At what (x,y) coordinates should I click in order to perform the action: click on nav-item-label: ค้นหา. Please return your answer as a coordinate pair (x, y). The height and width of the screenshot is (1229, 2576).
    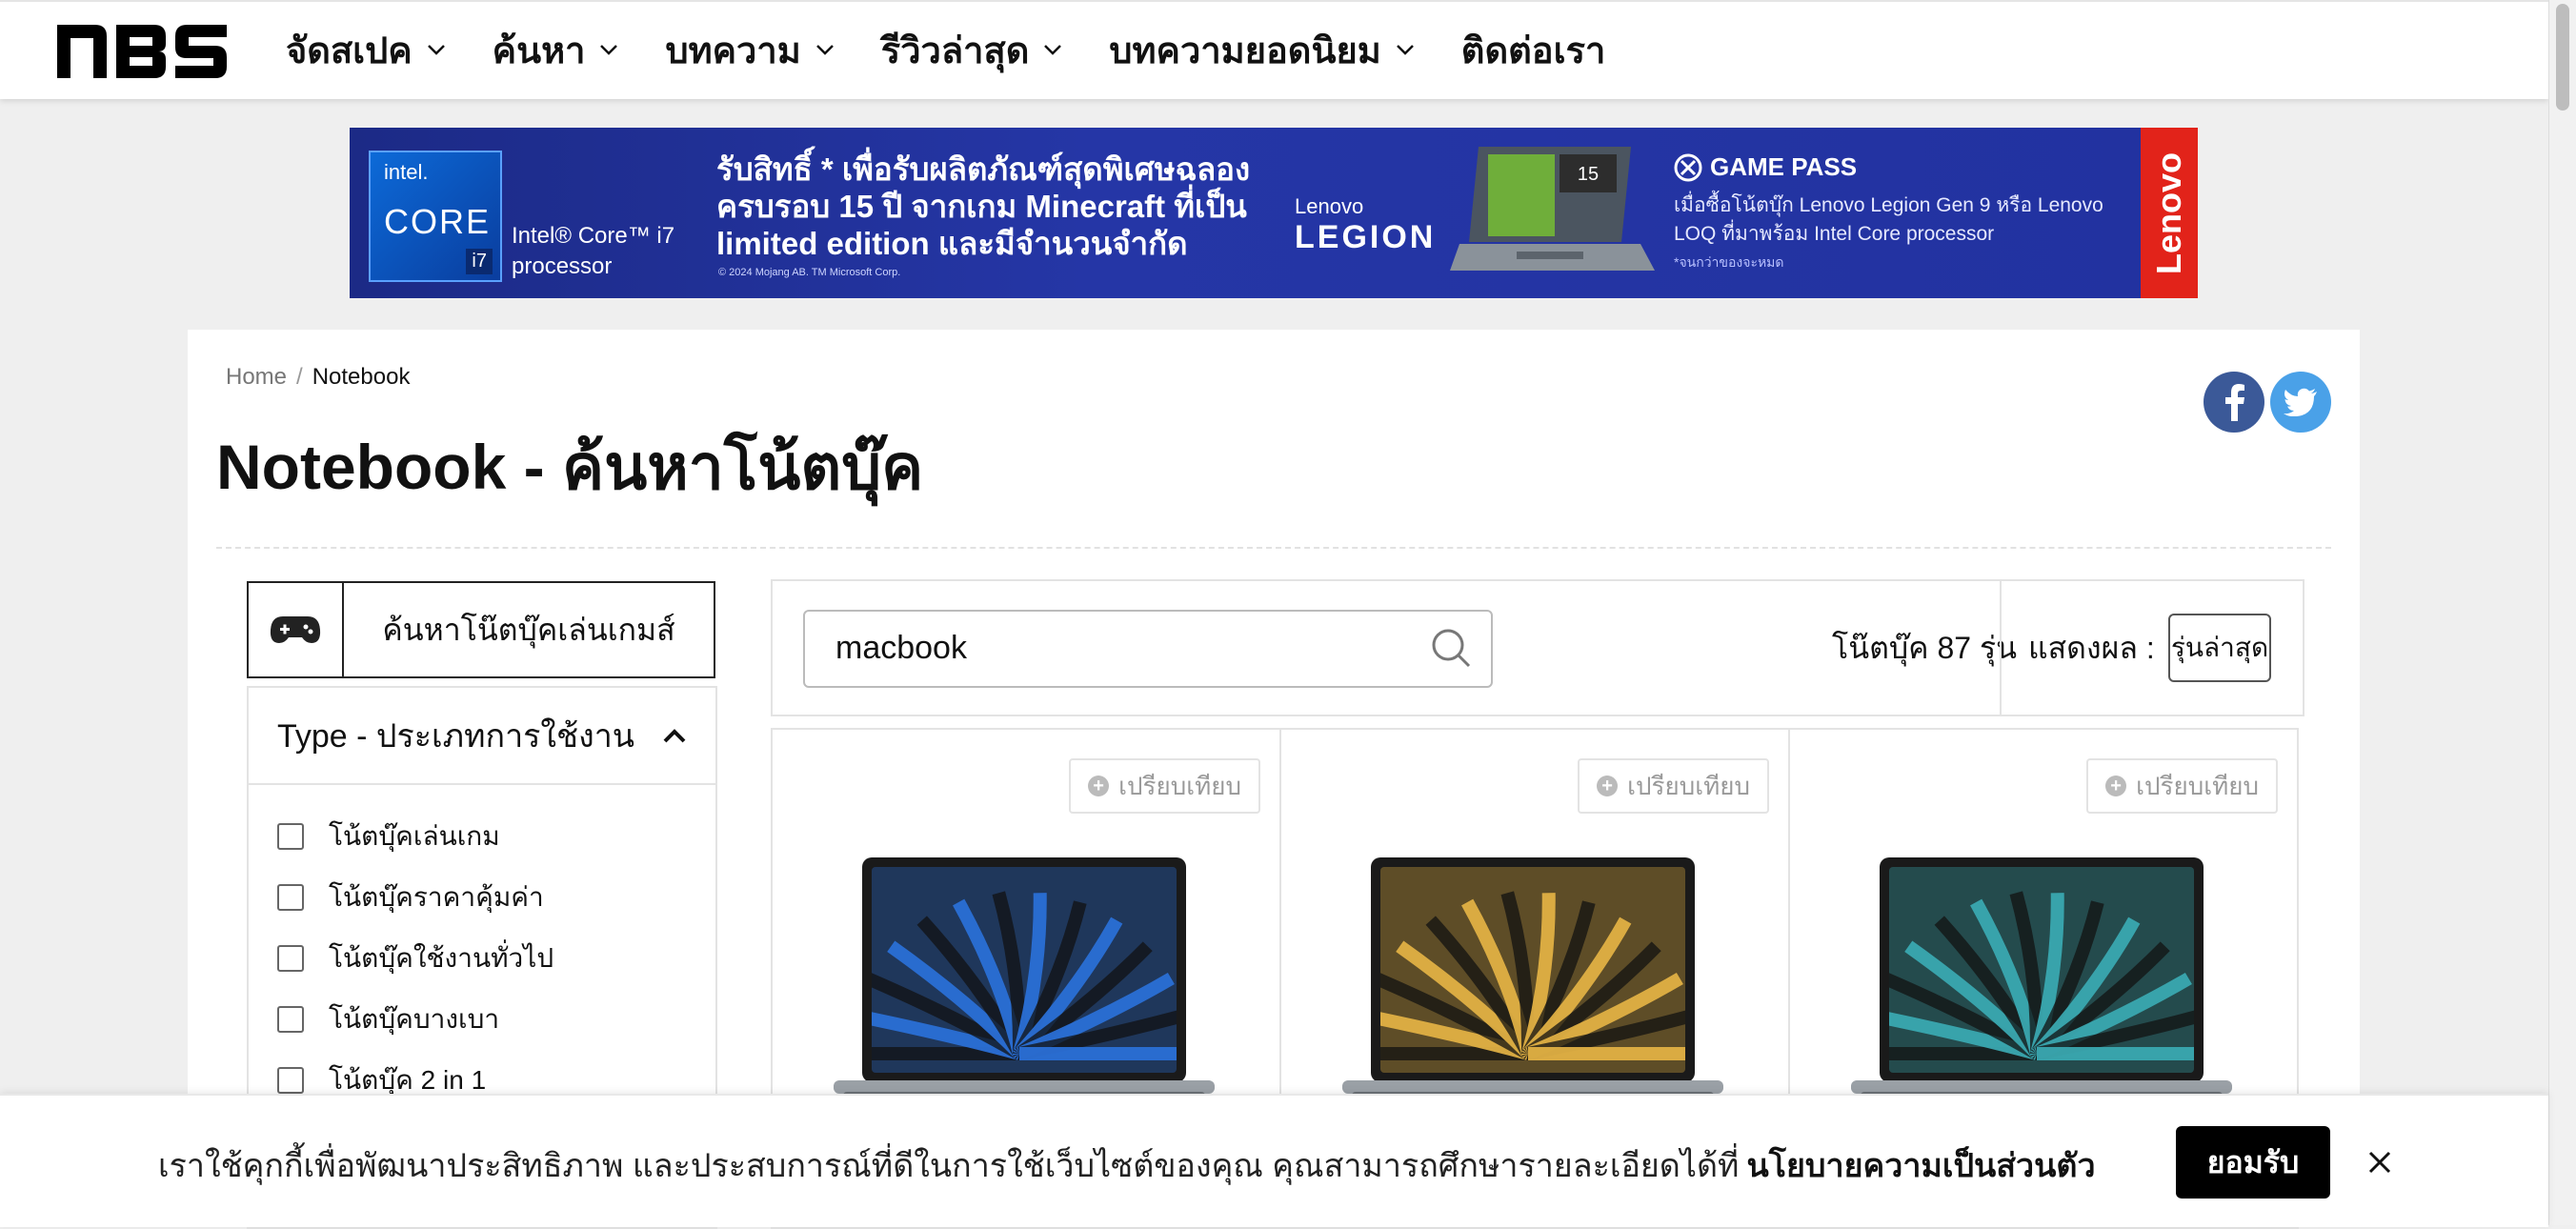
    Looking at the image, I should click on (539, 50).